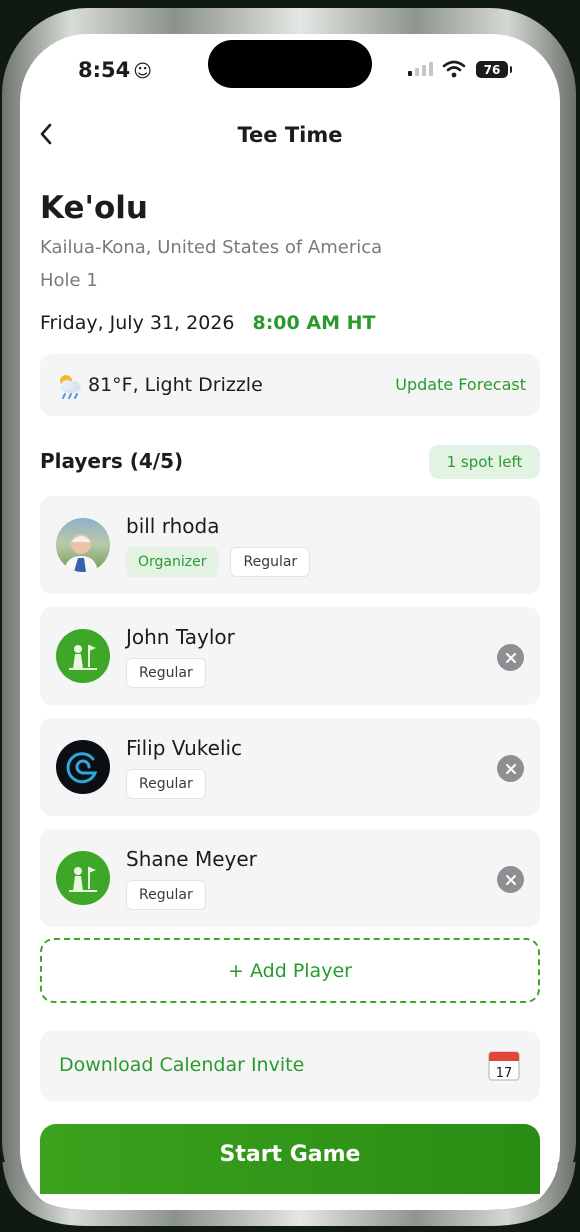  Describe the element at coordinates (420, 69) in the screenshot. I see `cellular-signal-icon` at that location.